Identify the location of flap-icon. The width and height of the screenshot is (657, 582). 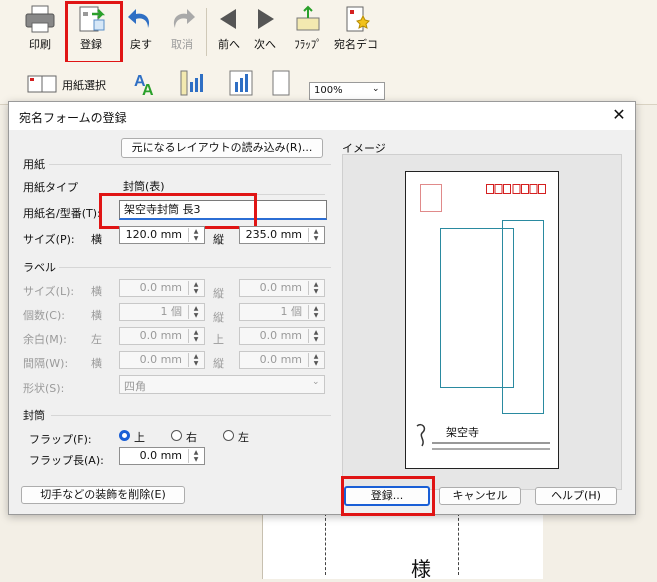
(308, 18).